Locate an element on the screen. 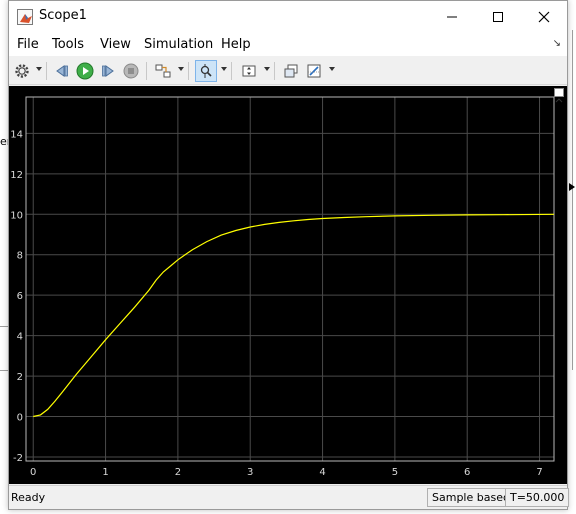 Image resolution: width=576 pixels, height=514 pixels. y-tick-label: 6 is located at coordinates (20, 296).